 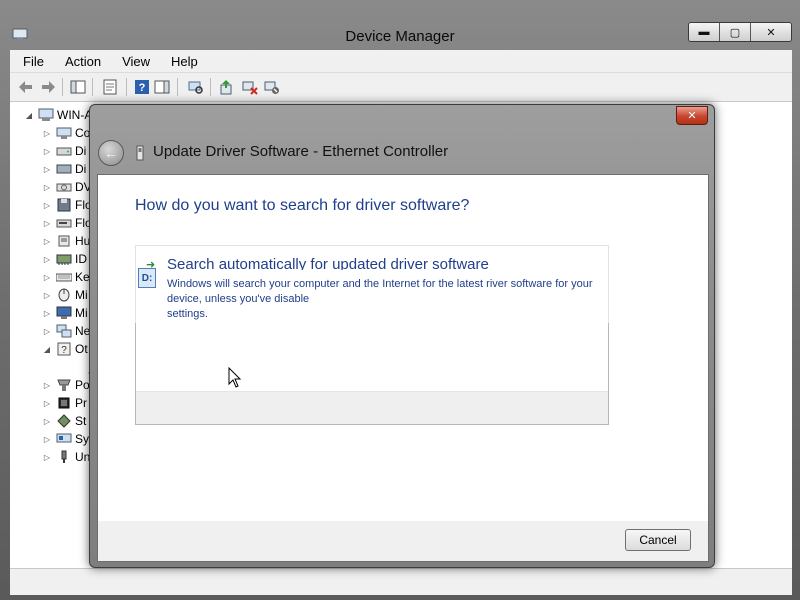 I want to click on floppy-icon, so click(x=64, y=205).